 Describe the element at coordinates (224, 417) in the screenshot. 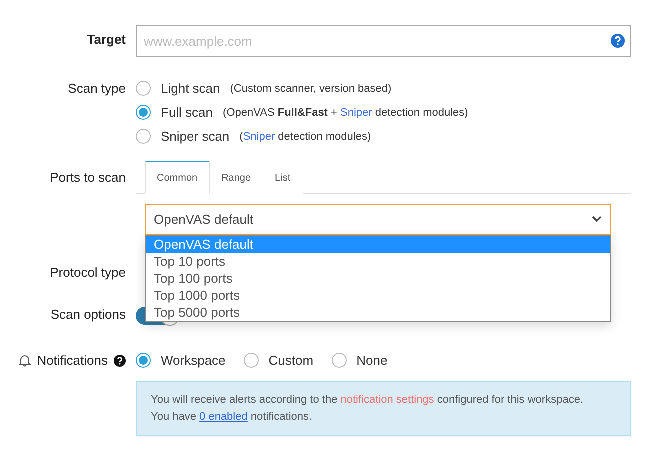

I see `enabled-count-link: 0 enabled` at that location.